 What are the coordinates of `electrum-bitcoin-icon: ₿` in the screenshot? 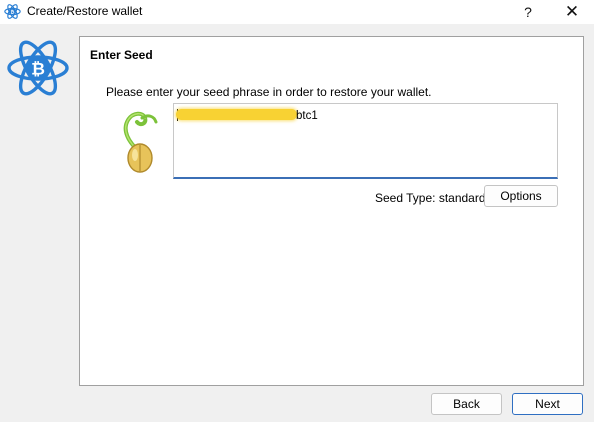 It's located at (12, 11).